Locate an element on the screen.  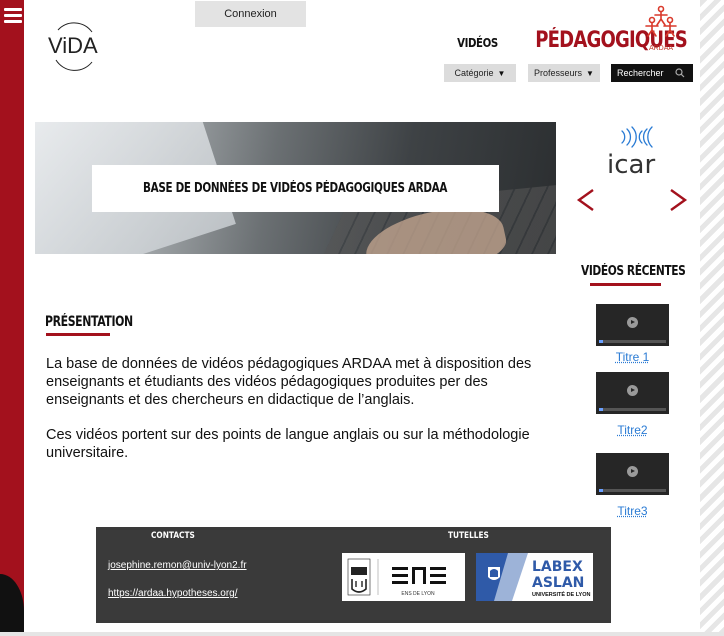
search-box: Rechercher is located at coordinates (652, 73).